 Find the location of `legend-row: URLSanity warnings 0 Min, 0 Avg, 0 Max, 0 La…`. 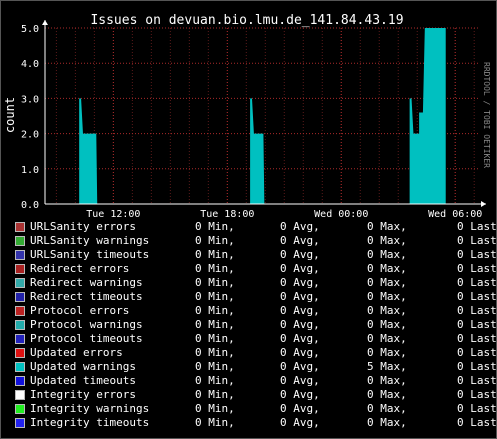

legend-row: URLSanity warnings 0 Min, 0 Avg, 0 Max, 0 La… is located at coordinates (248, 241).